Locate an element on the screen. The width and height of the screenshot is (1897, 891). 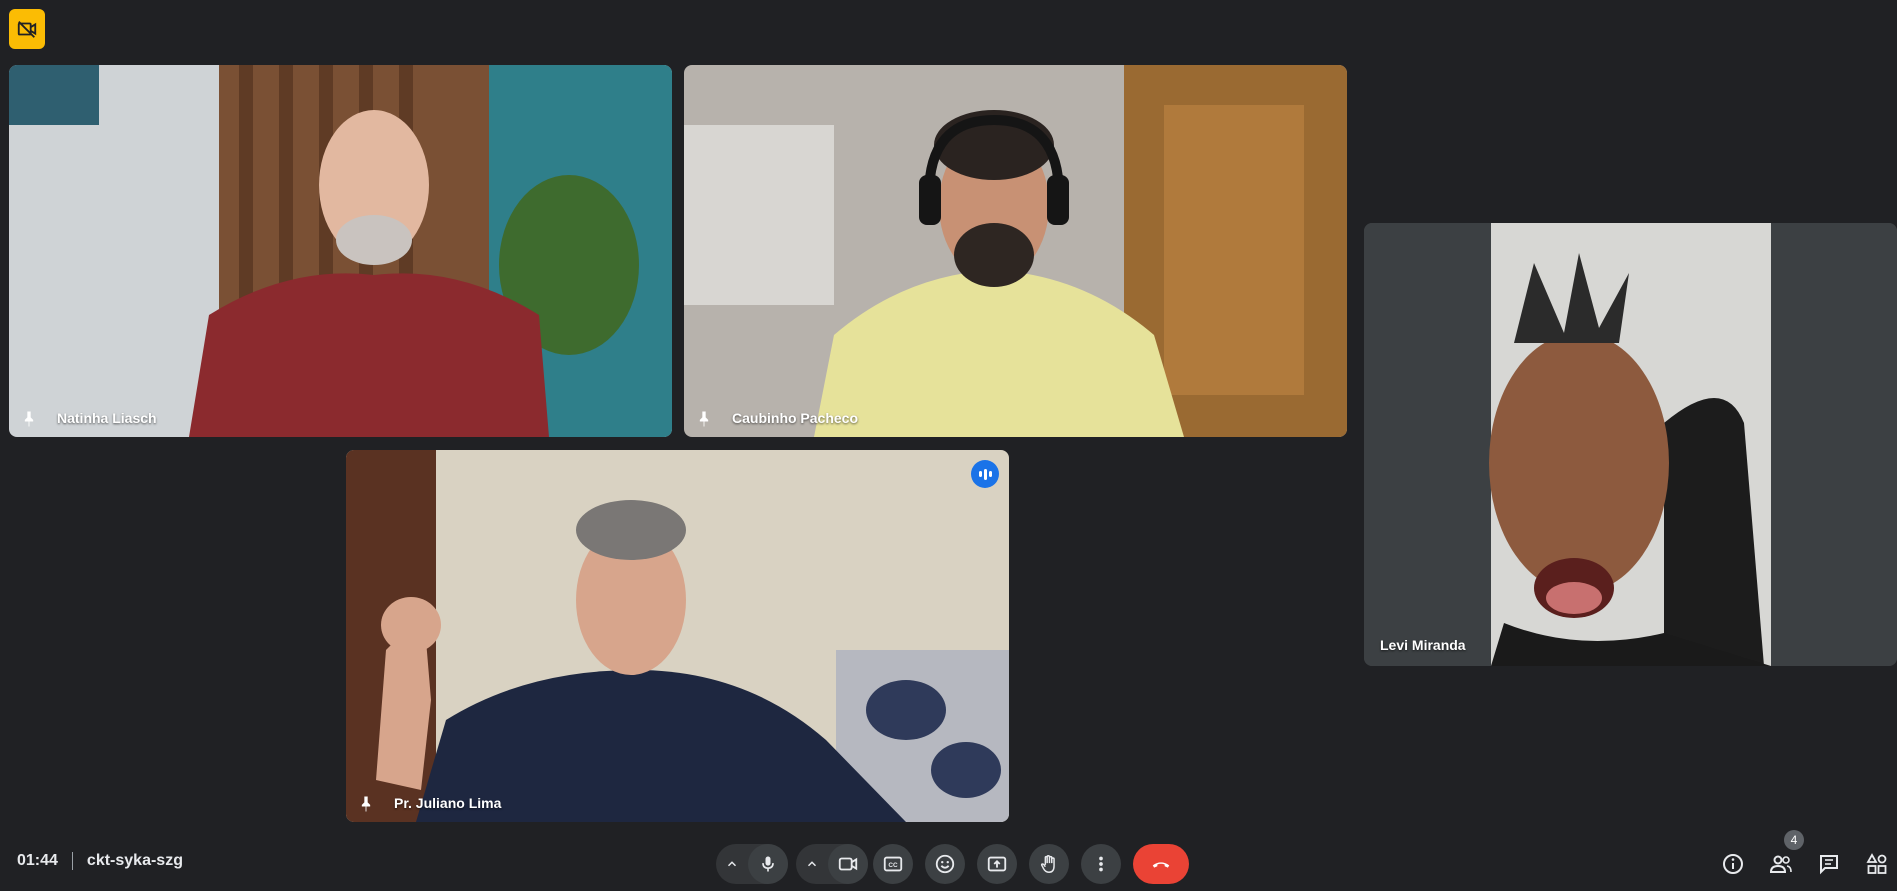
chat-icon is located at coordinates (1829, 865).